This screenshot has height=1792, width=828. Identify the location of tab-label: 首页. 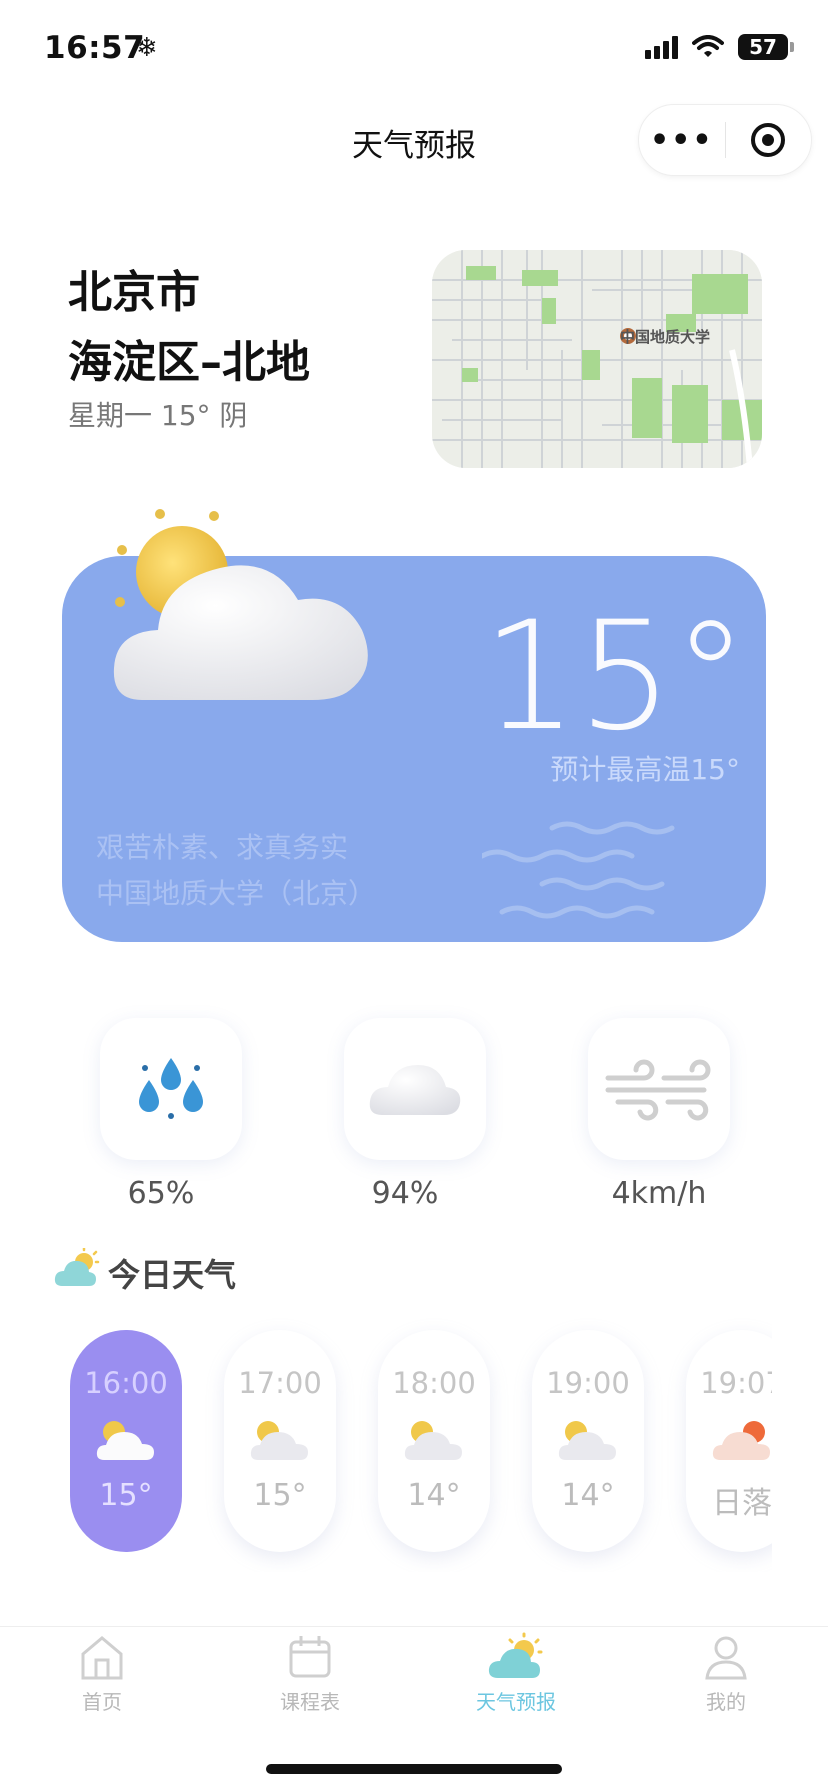
(102, 1702).